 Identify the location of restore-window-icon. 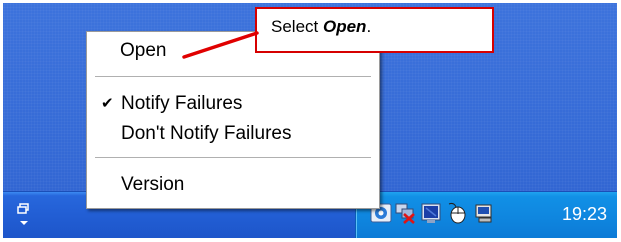
(24, 215).